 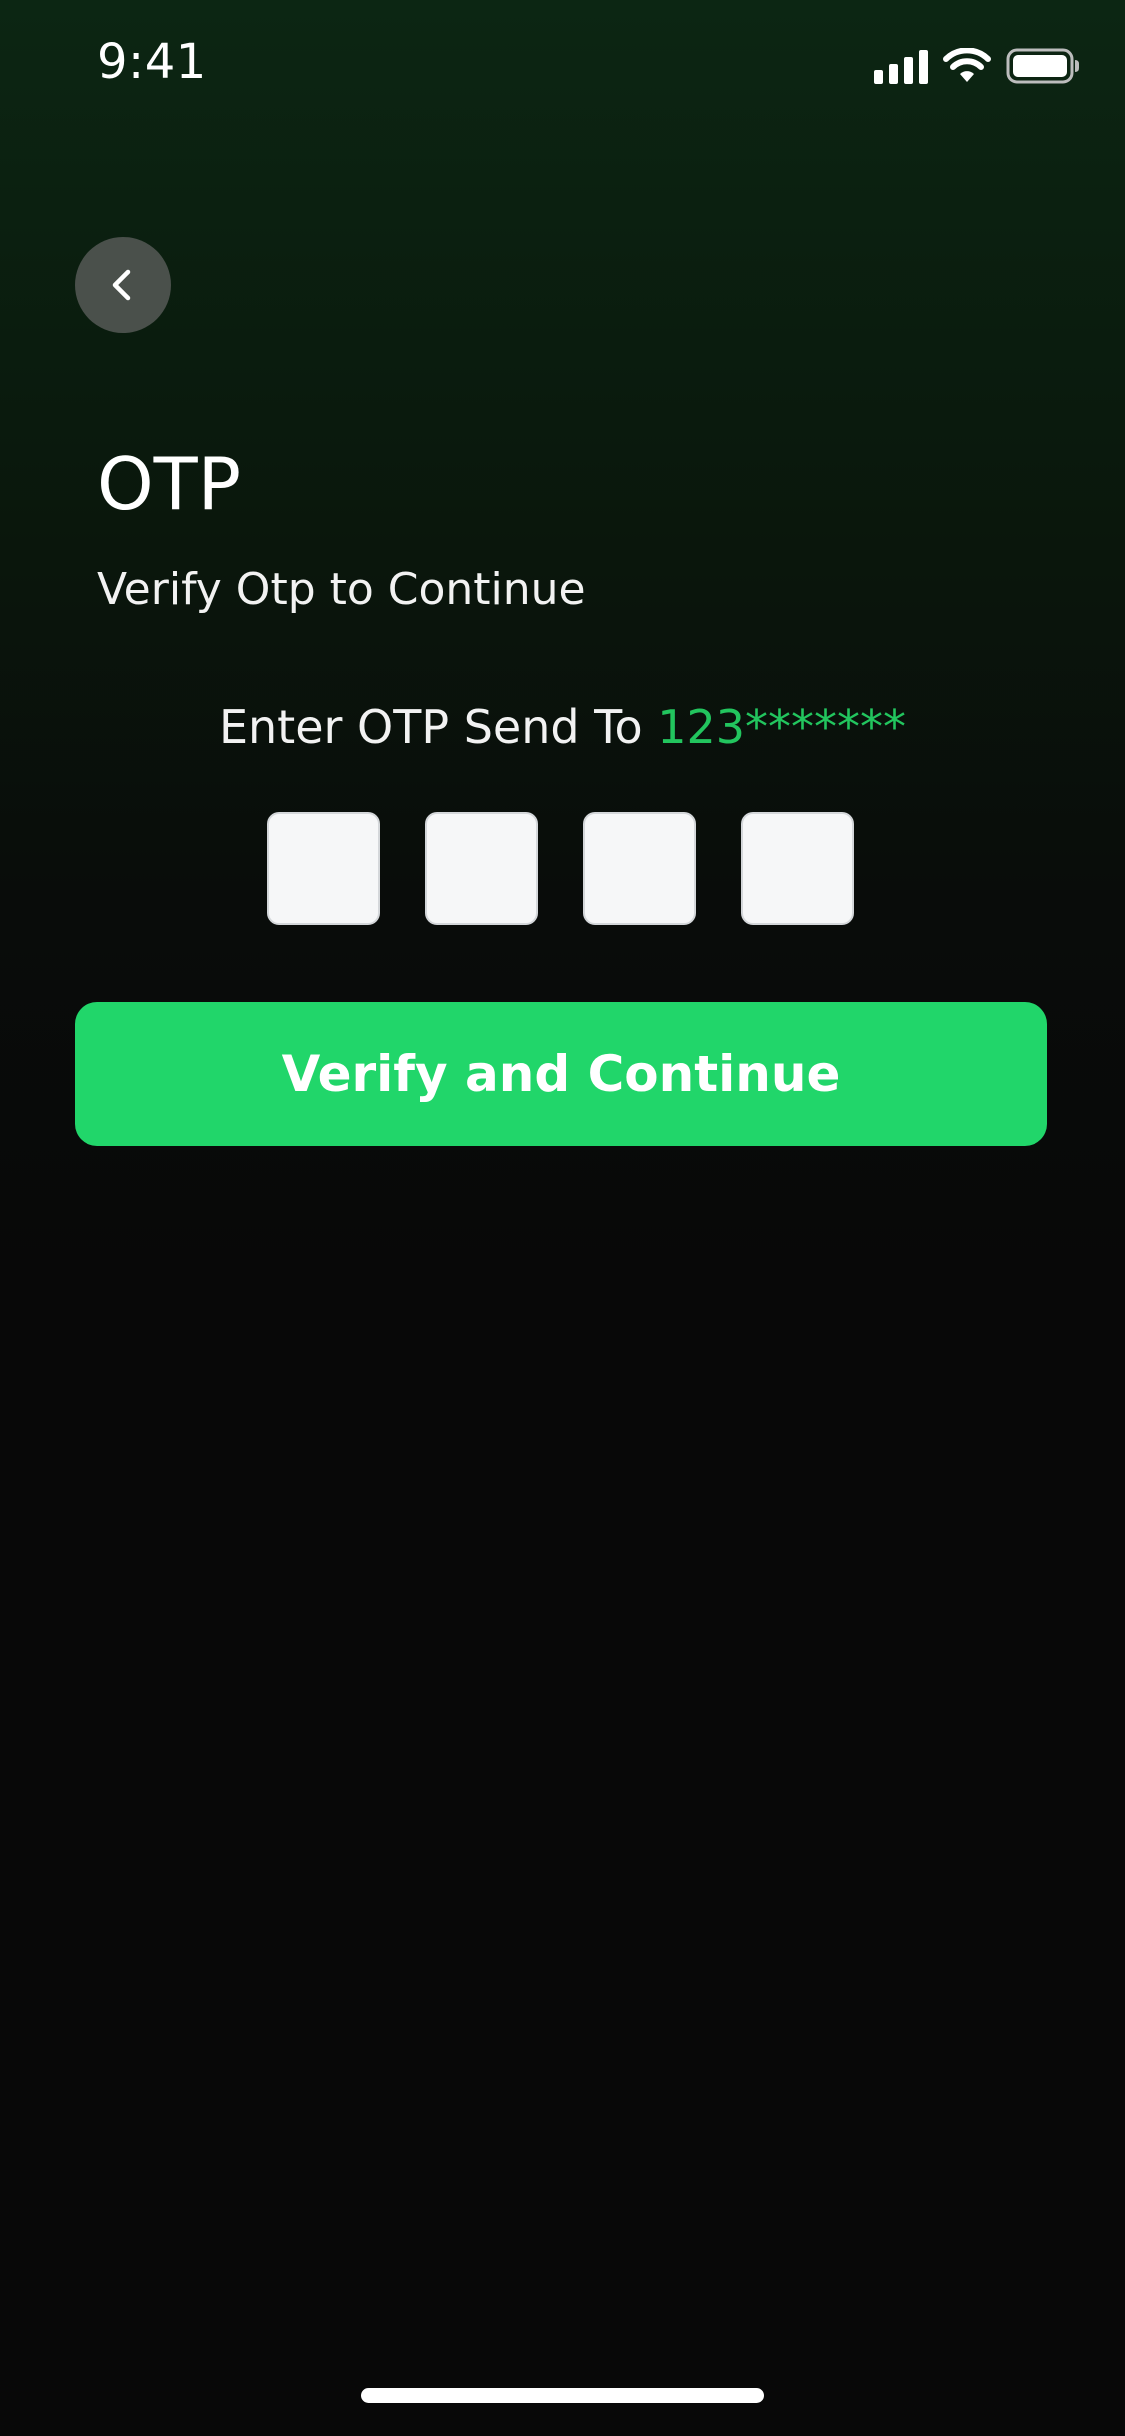 I want to click on signal-icon, so click(x=901, y=66).